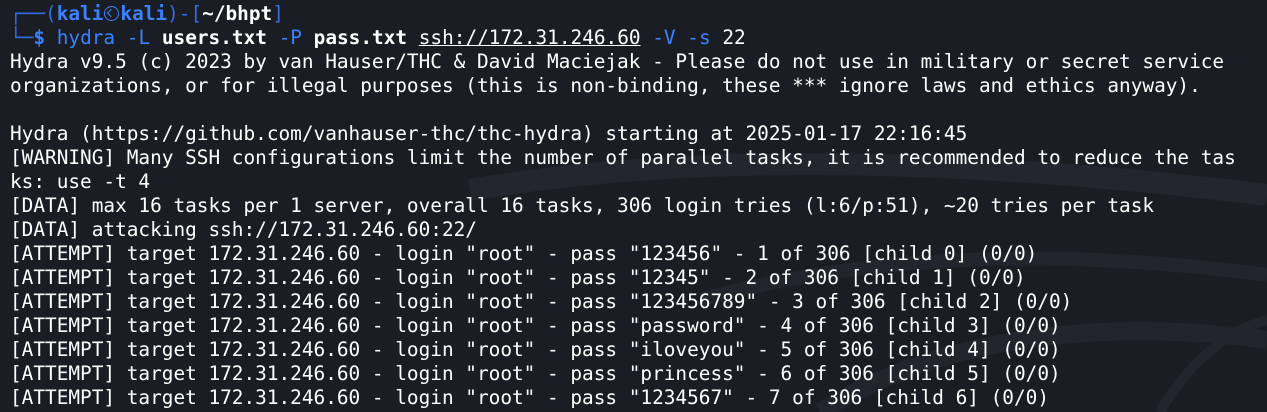 The width and height of the screenshot is (1267, 412). What do you see at coordinates (529, 37) in the screenshot?
I see `command-target: ssh://172.31.246.60` at bounding box center [529, 37].